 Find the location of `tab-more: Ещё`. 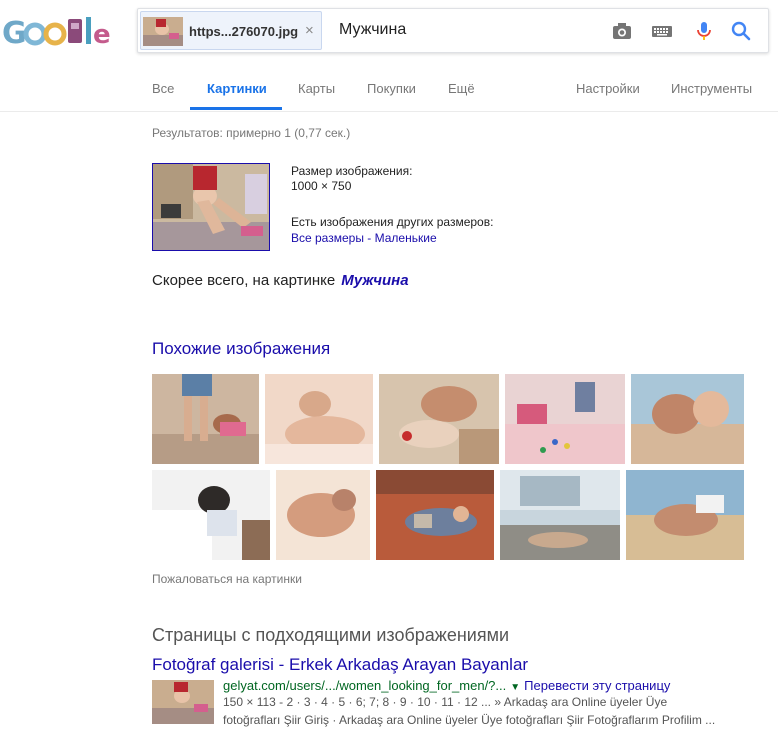

tab-more: Ещё is located at coordinates (461, 88).